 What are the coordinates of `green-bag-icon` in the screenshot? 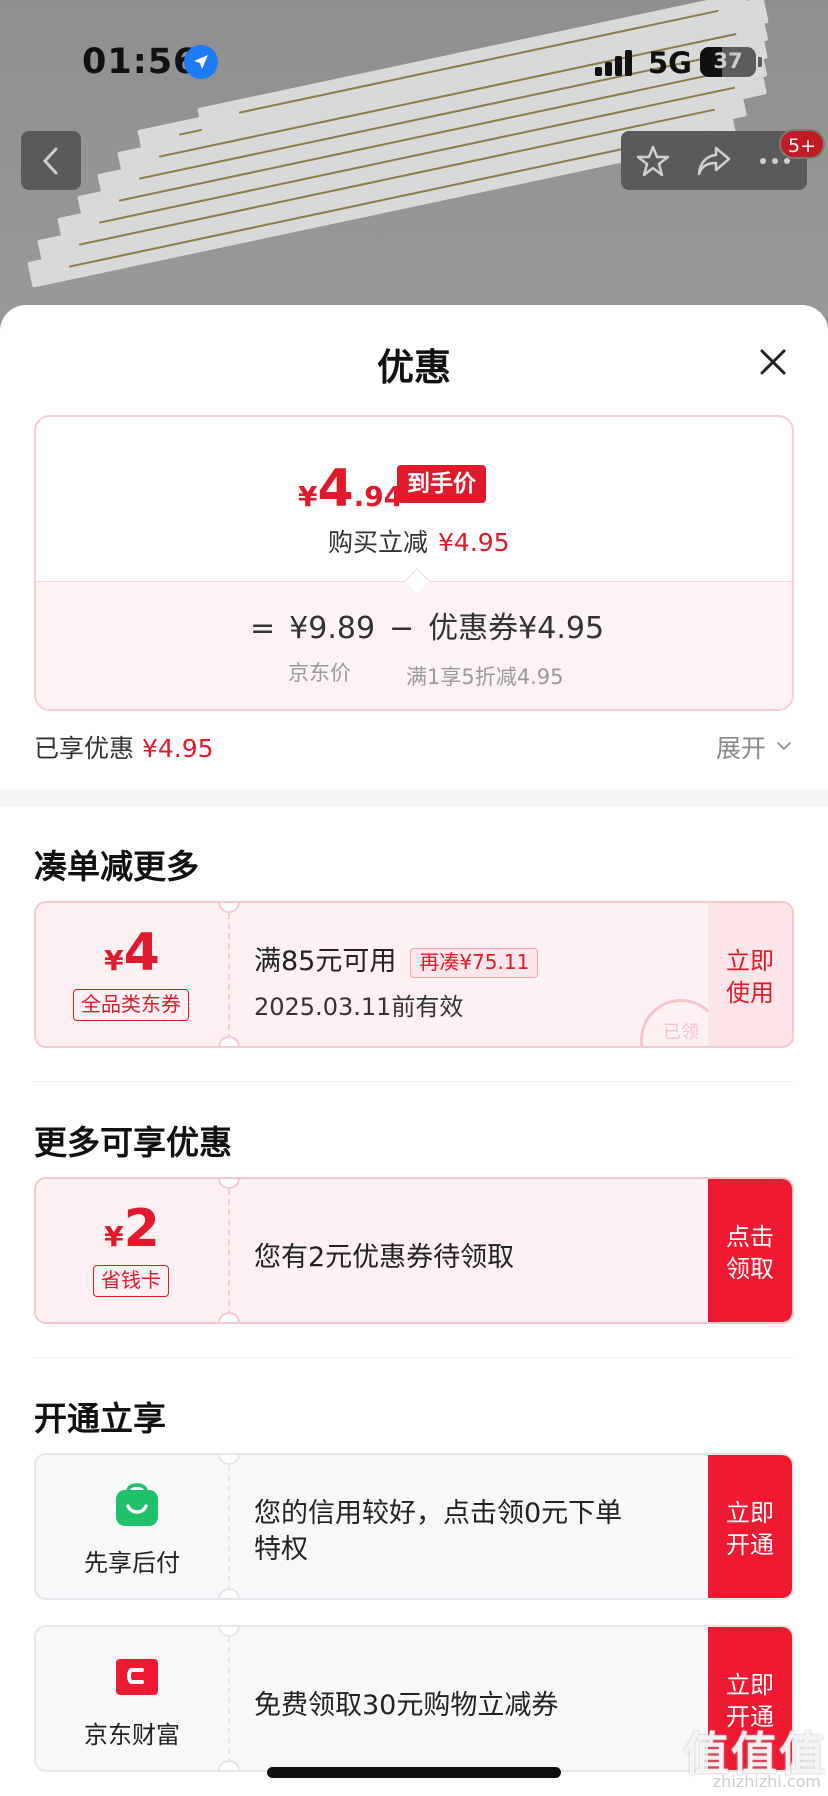 It's located at (137, 1504).